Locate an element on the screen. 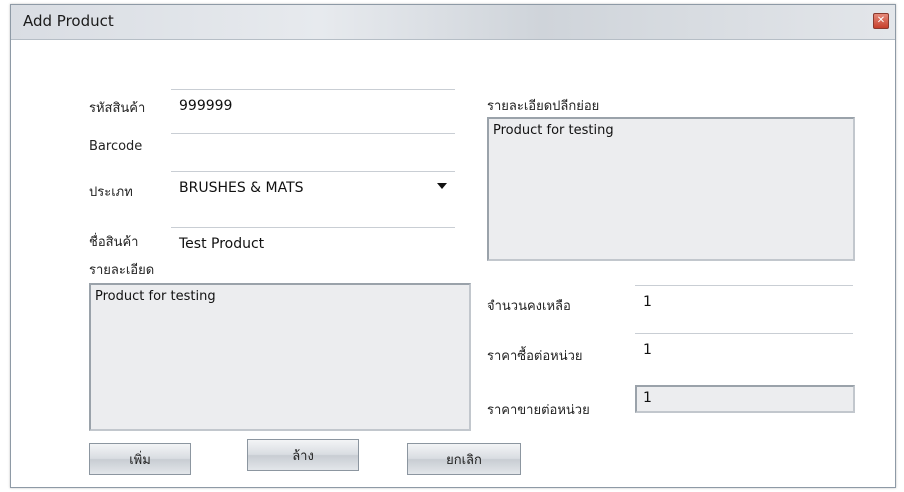 The height and width of the screenshot is (492, 904). product-code-value: 999999 is located at coordinates (206, 106).